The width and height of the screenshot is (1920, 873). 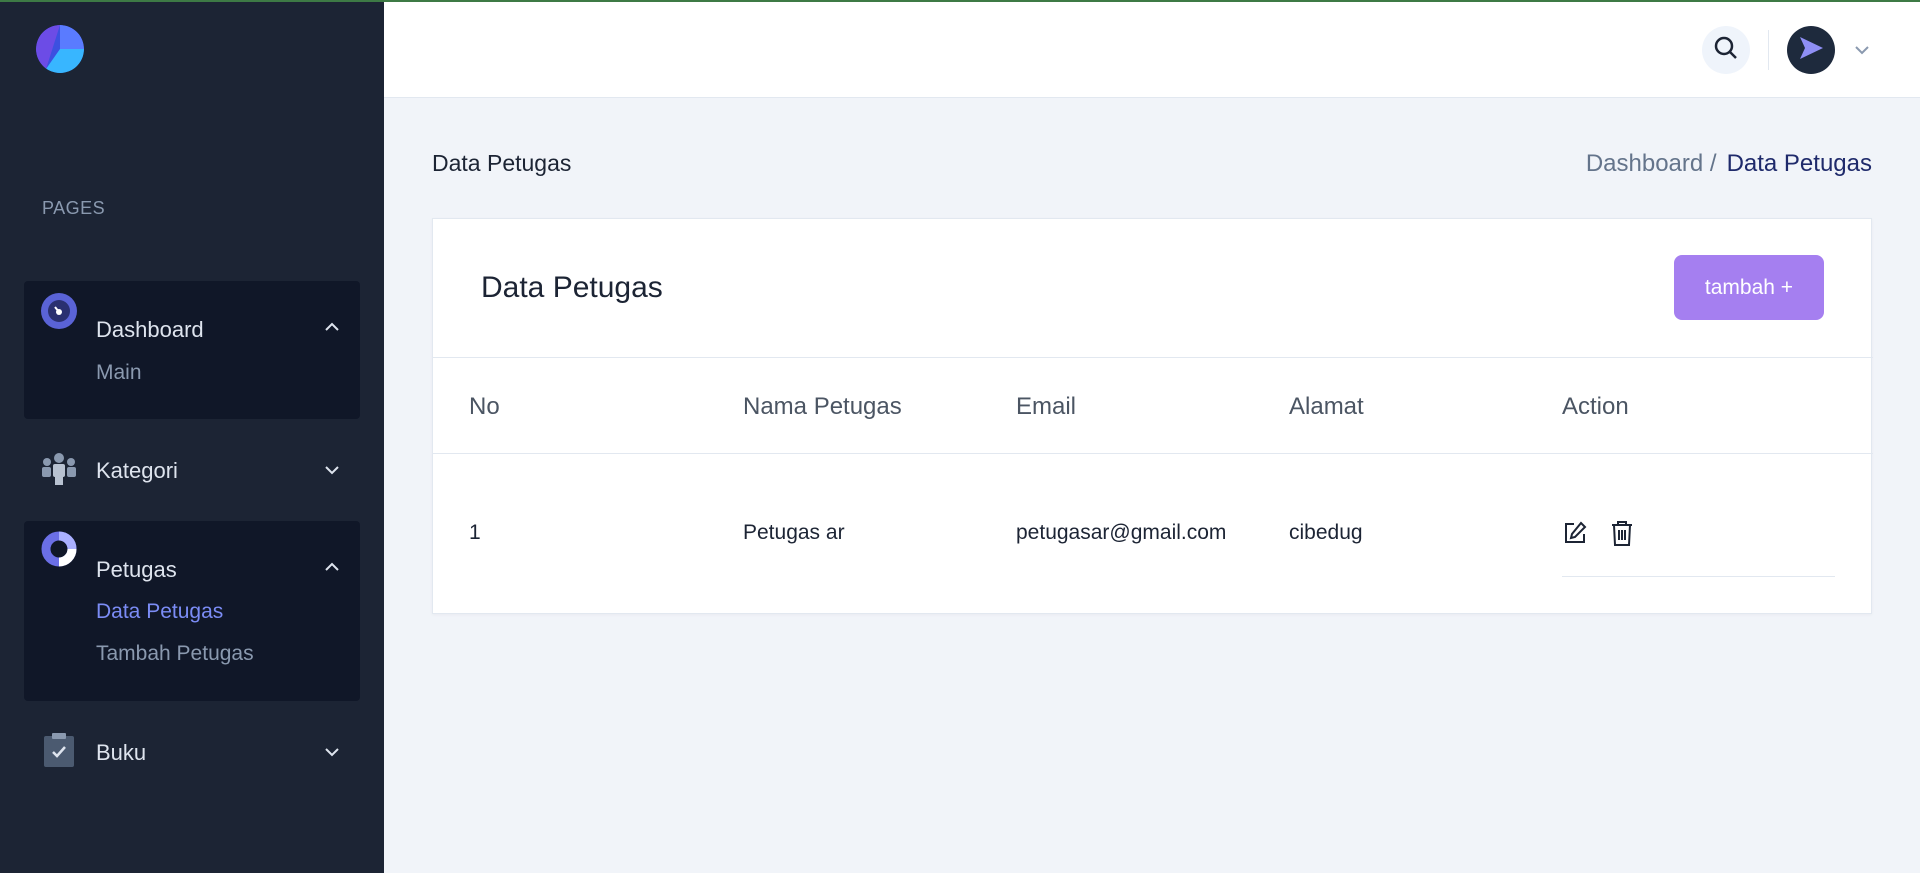 What do you see at coordinates (1622, 533) in the screenshot?
I see `delete-icon` at bounding box center [1622, 533].